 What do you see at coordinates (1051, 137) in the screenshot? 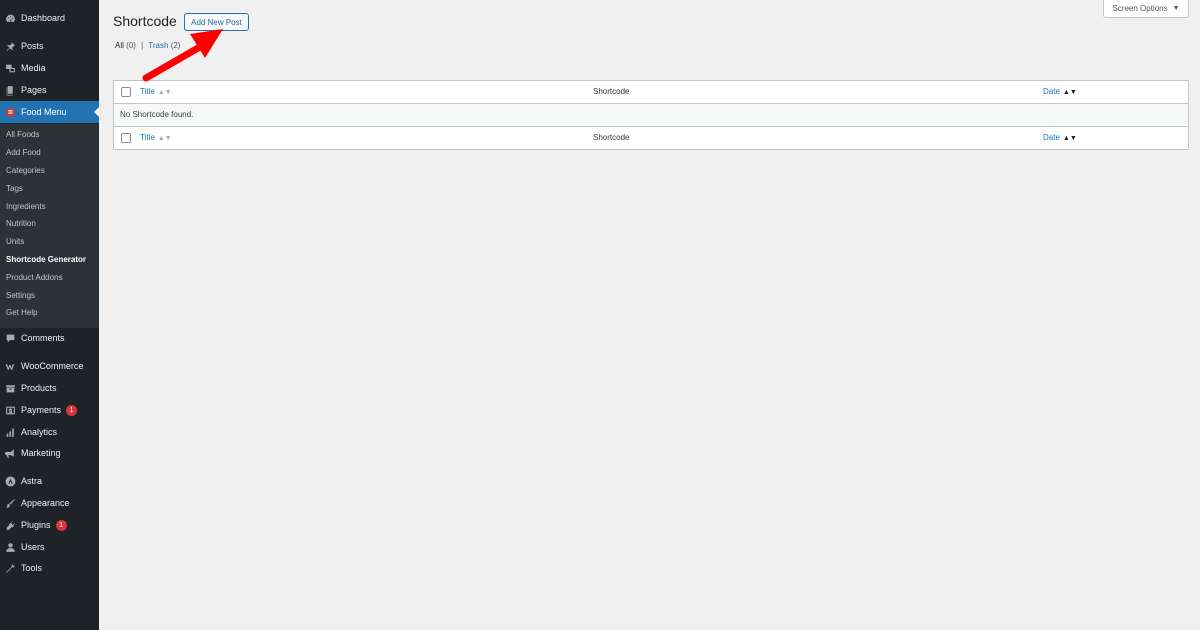
I see `column-date-footer-label: Date` at bounding box center [1051, 137].